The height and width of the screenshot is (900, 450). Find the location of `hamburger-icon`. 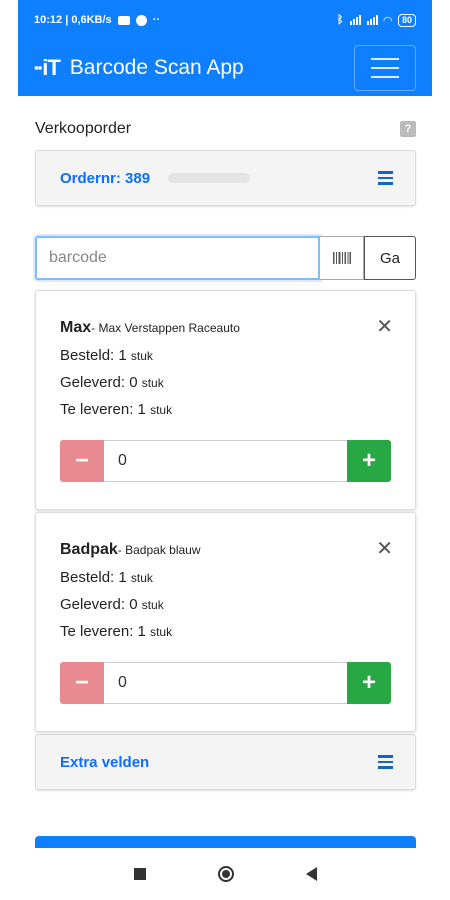

hamburger-icon is located at coordinates (385, 59).